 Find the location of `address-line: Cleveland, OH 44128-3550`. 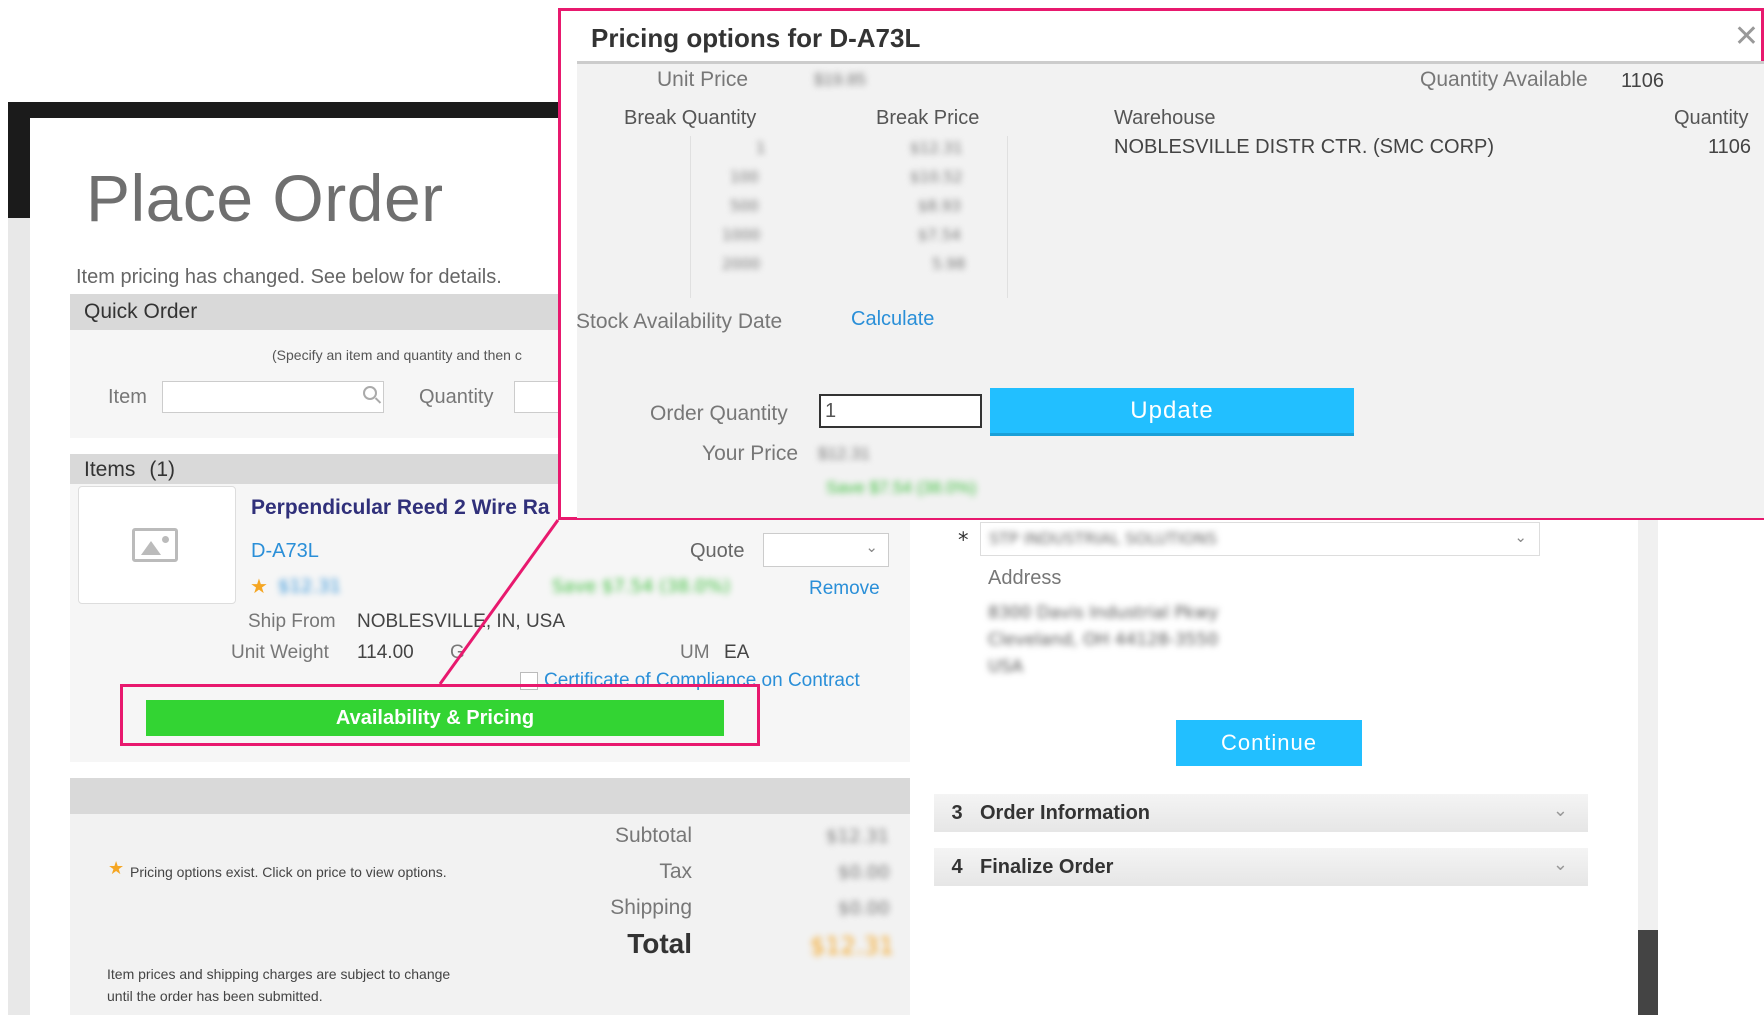

address-line: Cleveland, OH 44128-3550 is located at coordinates (1103, 640).